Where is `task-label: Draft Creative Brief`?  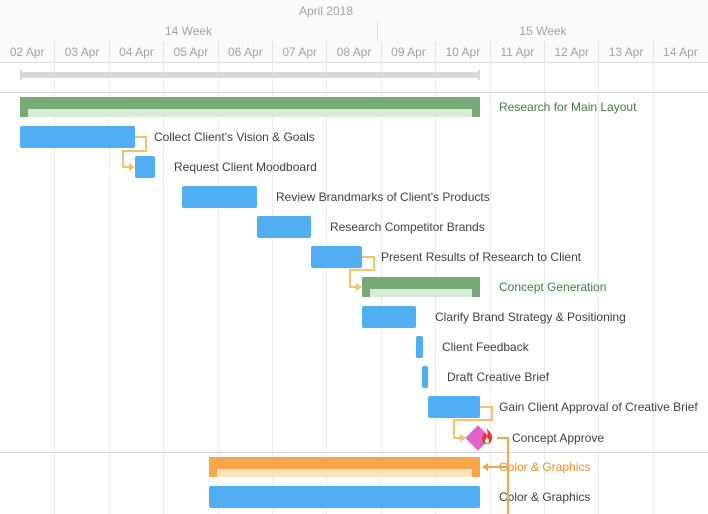
task-label: Draft Creative Brief is located at coordinates (498, 377).